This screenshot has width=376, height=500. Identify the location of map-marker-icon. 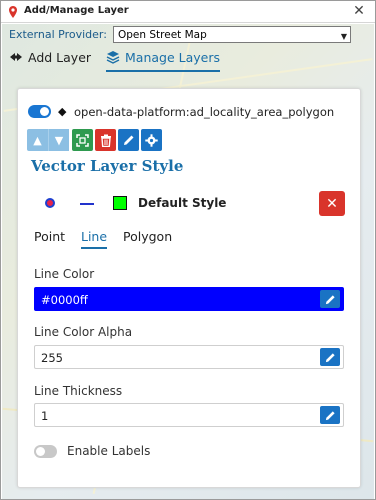
(13, 12).